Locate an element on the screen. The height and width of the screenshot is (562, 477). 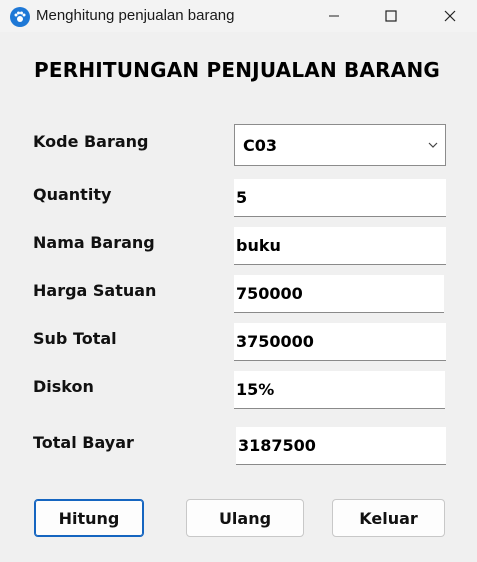
total-bayar-label: Total Bayar is located at coordinates (83, 442).